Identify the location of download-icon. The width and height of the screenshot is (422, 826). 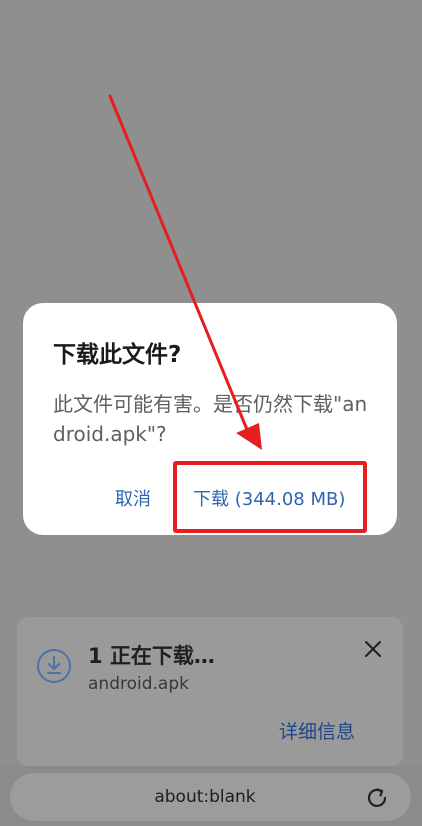
(54, 666).